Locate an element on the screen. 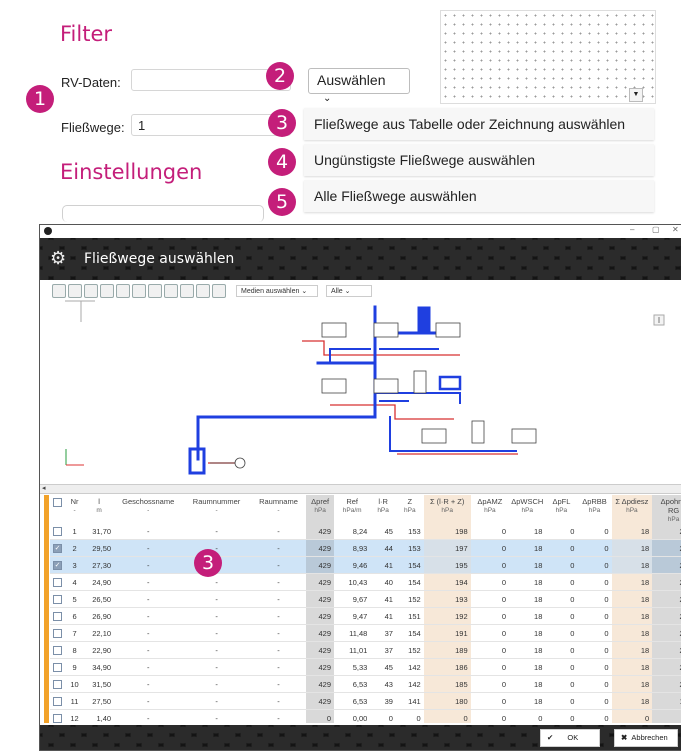  column-header: Δpref hPa is located at coordinates (320, 509).